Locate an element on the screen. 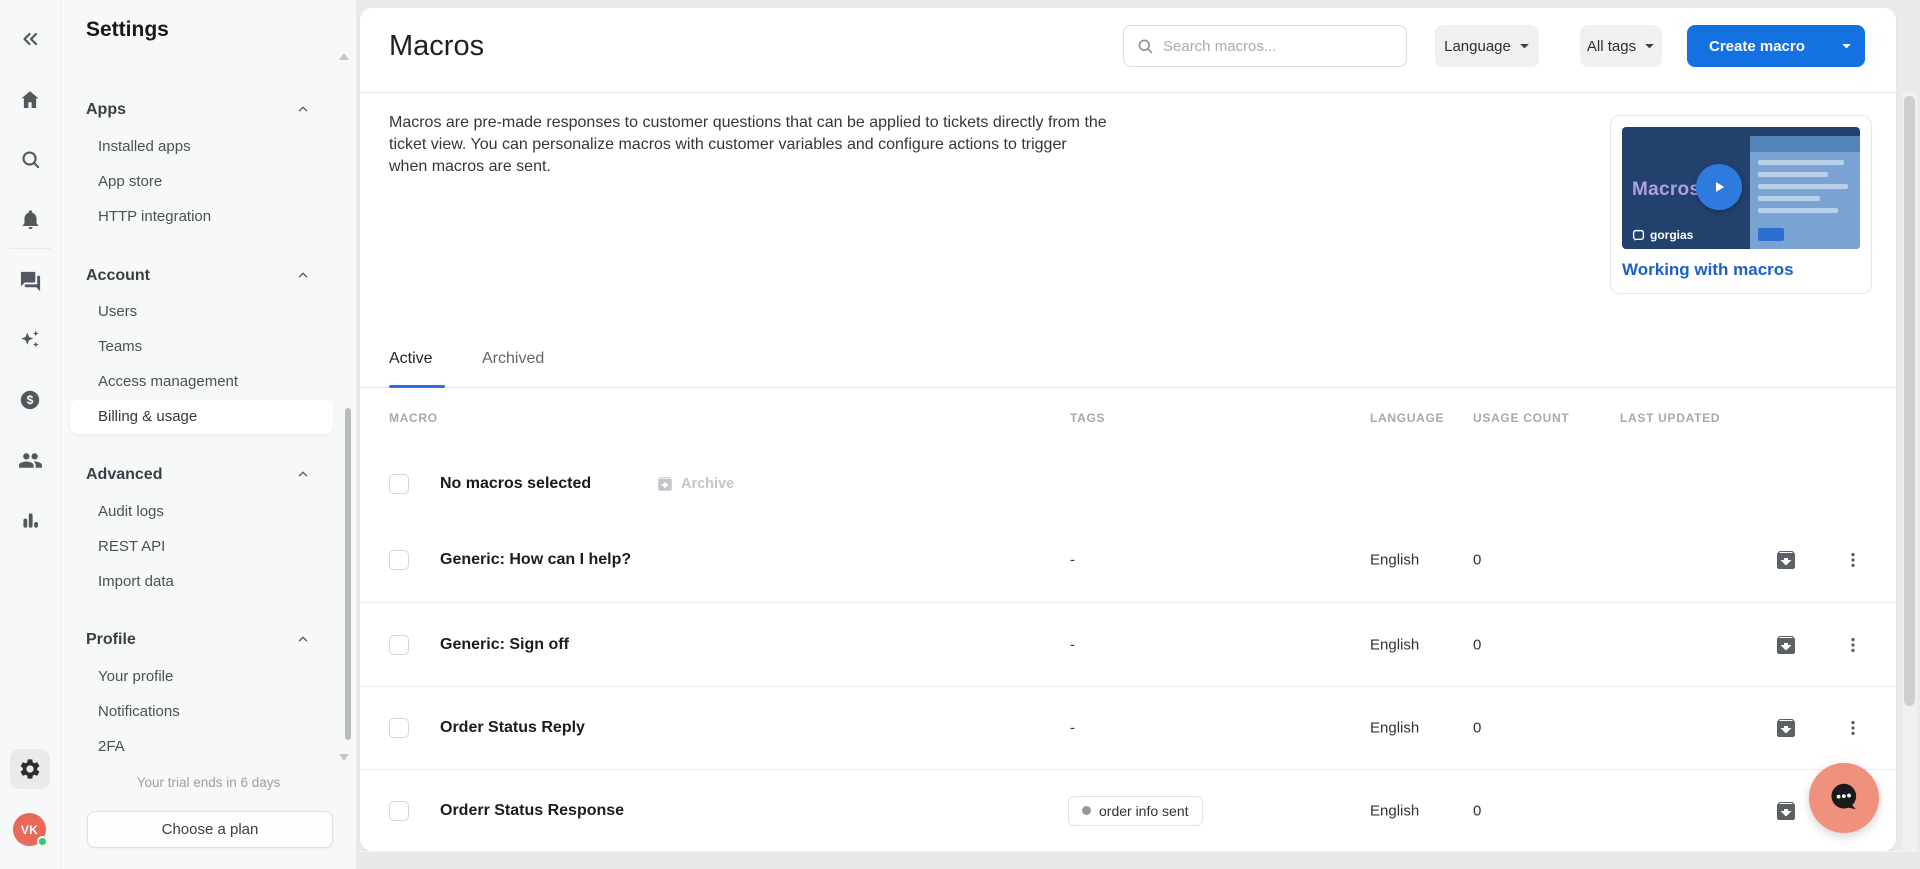 Image resolution: width=1920 pixels, height=869 pixels. scroll-up-indicator-icon is located at coordinates (344, 57).